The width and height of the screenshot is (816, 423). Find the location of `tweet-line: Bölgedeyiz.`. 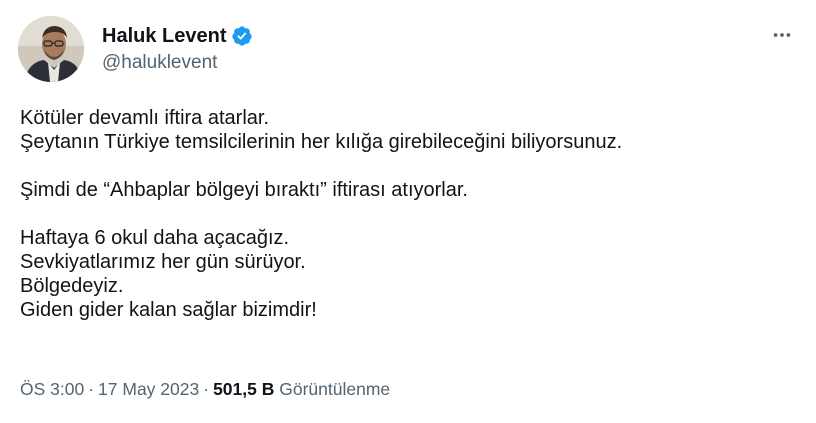

tweet-line: Bölgedeyiz. is located at coordinates (72, 286).